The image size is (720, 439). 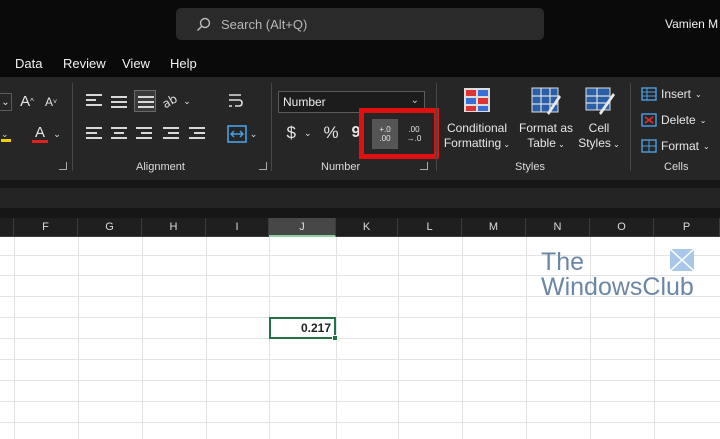 What do you see at coordinates (119, 133) in the screenshot?
I see `align-center-icon` at bounding box center [119, 133].